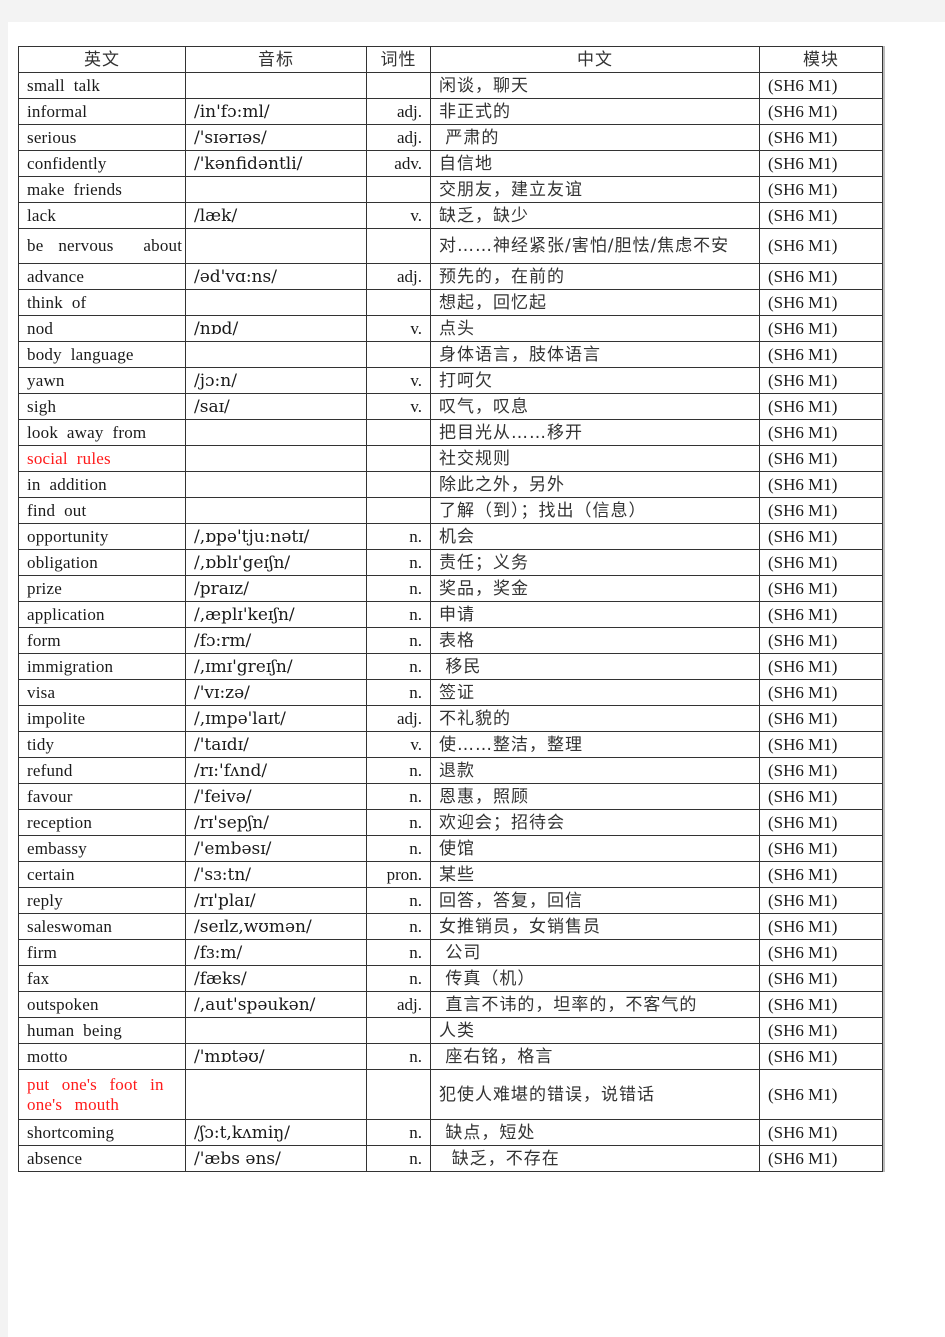 The width and height of the screenshot is (945, 1337). What do you see at coordinates (595, 432) in the screenshot?
I see `cell-chinese: 把目光从……移开` at bounding box center [595, 432].